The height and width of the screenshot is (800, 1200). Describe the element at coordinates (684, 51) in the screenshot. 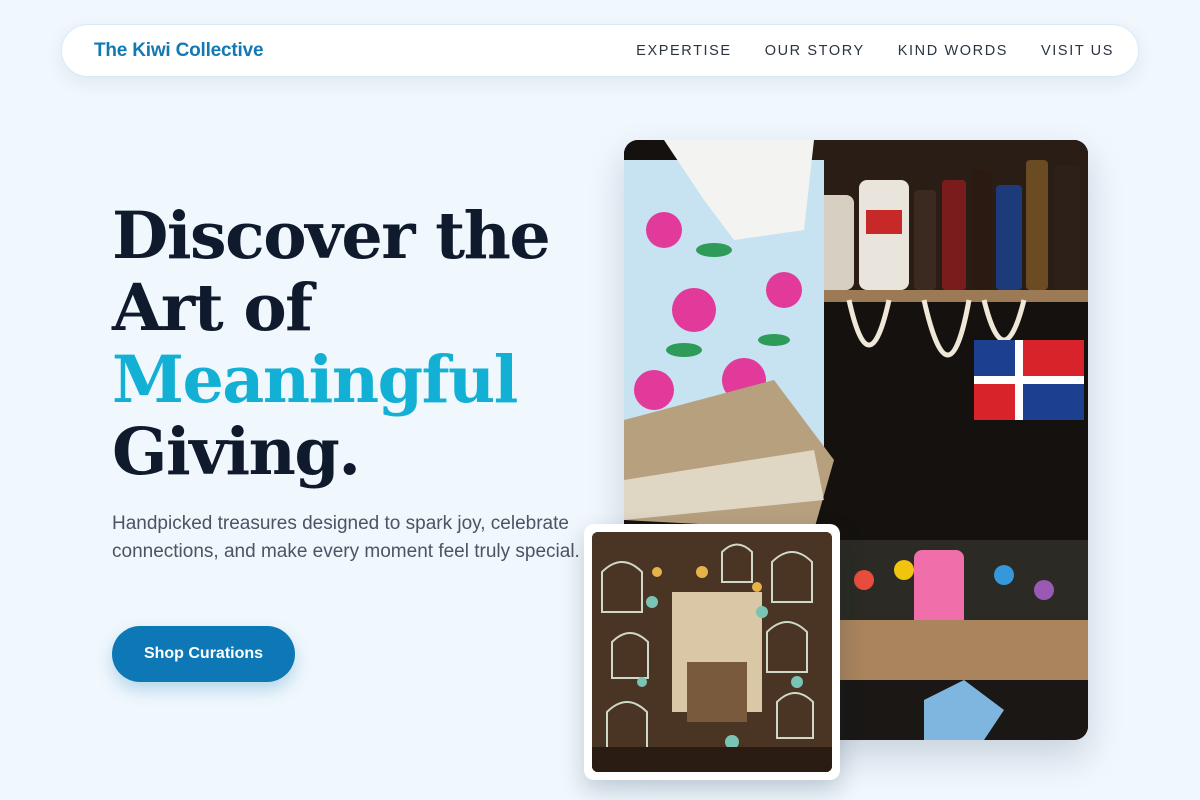

I see `nav-link-expertise: EXPERTISE` at that location.